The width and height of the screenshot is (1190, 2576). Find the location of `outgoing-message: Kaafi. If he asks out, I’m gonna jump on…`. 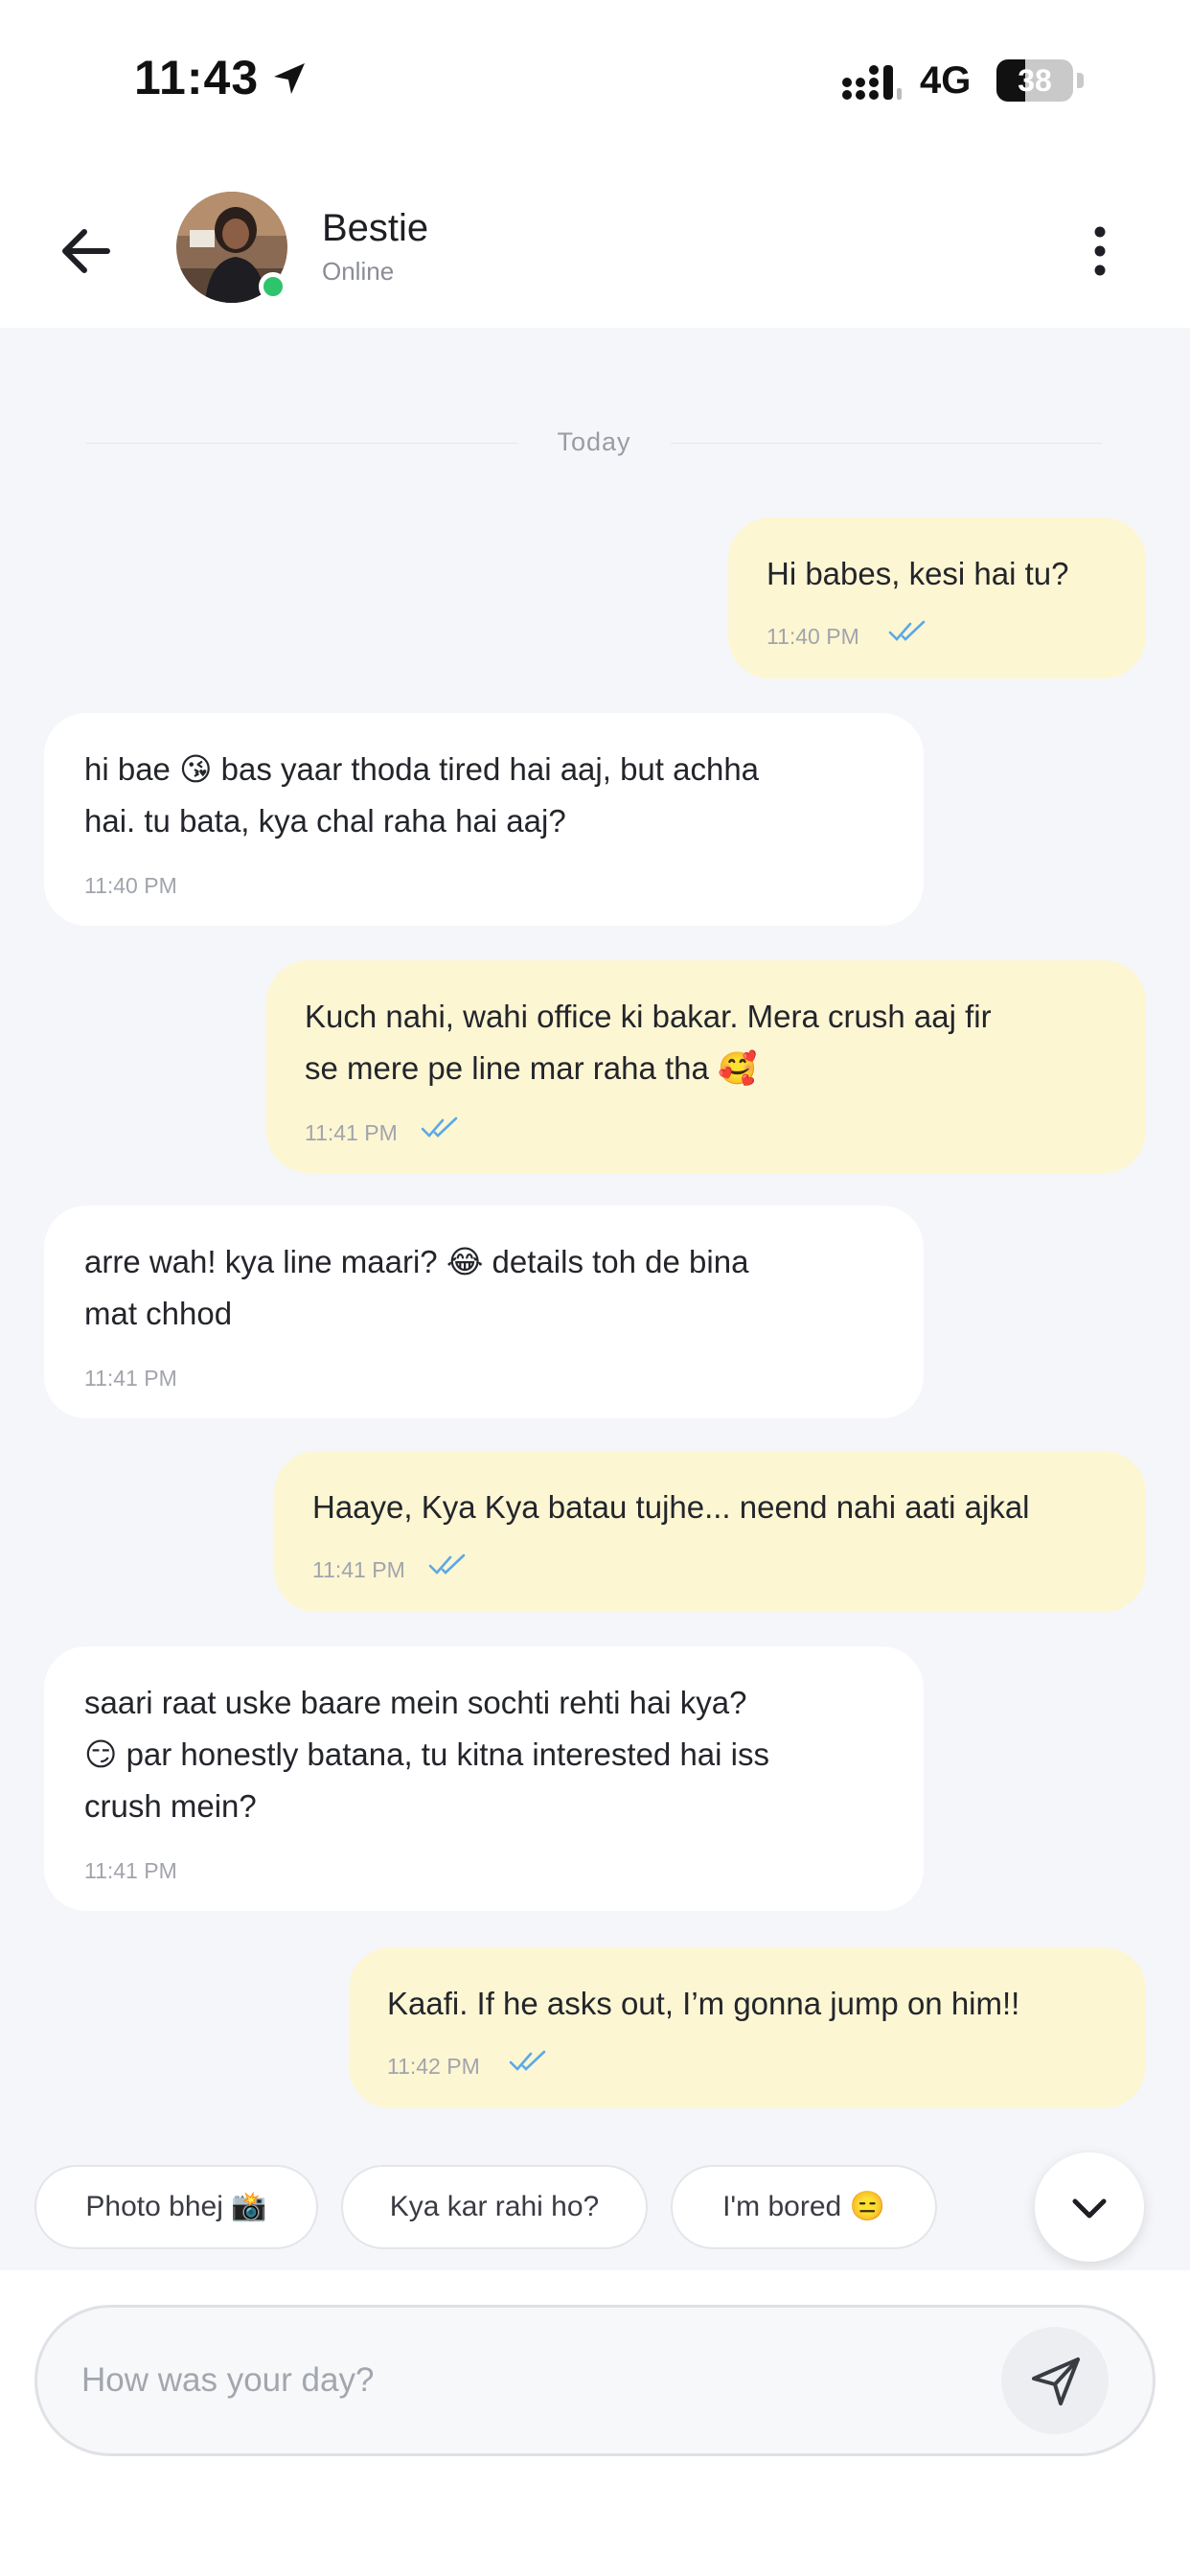

outgoing-message: Kaafi. If he asks out, I’m gonna jump on… is located at coordinates (747, 2027).